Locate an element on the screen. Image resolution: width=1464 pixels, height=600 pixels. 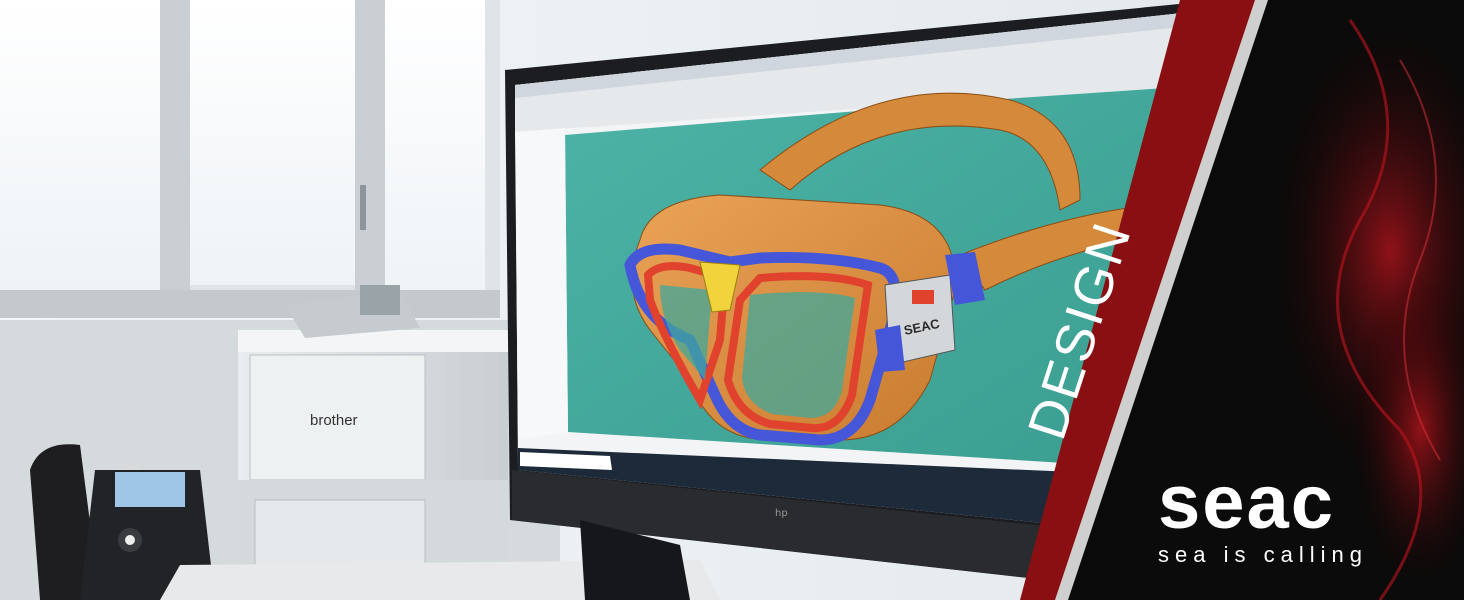
phone-brand: Fanvil is located at coordinates (129, 467).